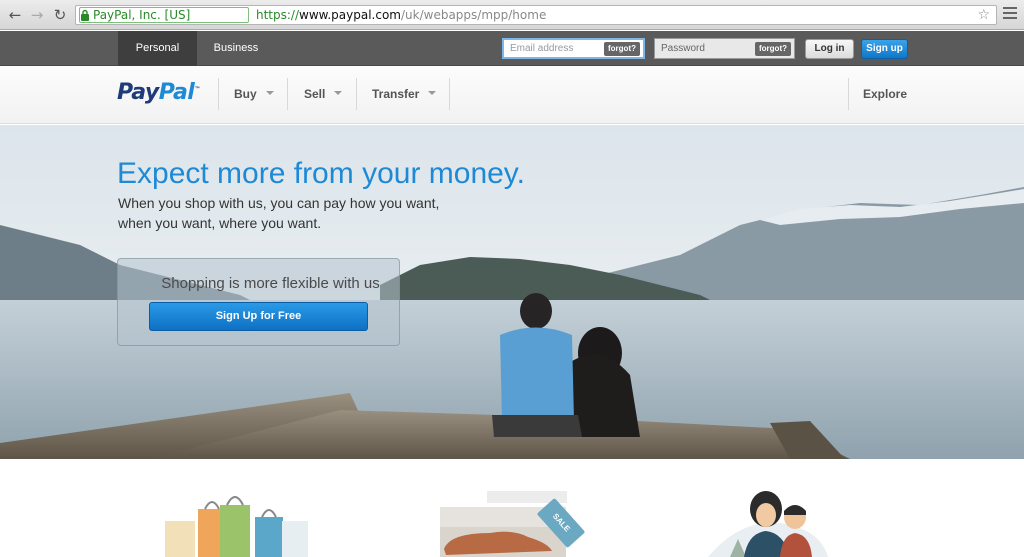 This screenshot has height=557, width=1024. Describe the element at coordinates (60, 15) in the screenshot. I see `reload-icon: ↻` at that location.